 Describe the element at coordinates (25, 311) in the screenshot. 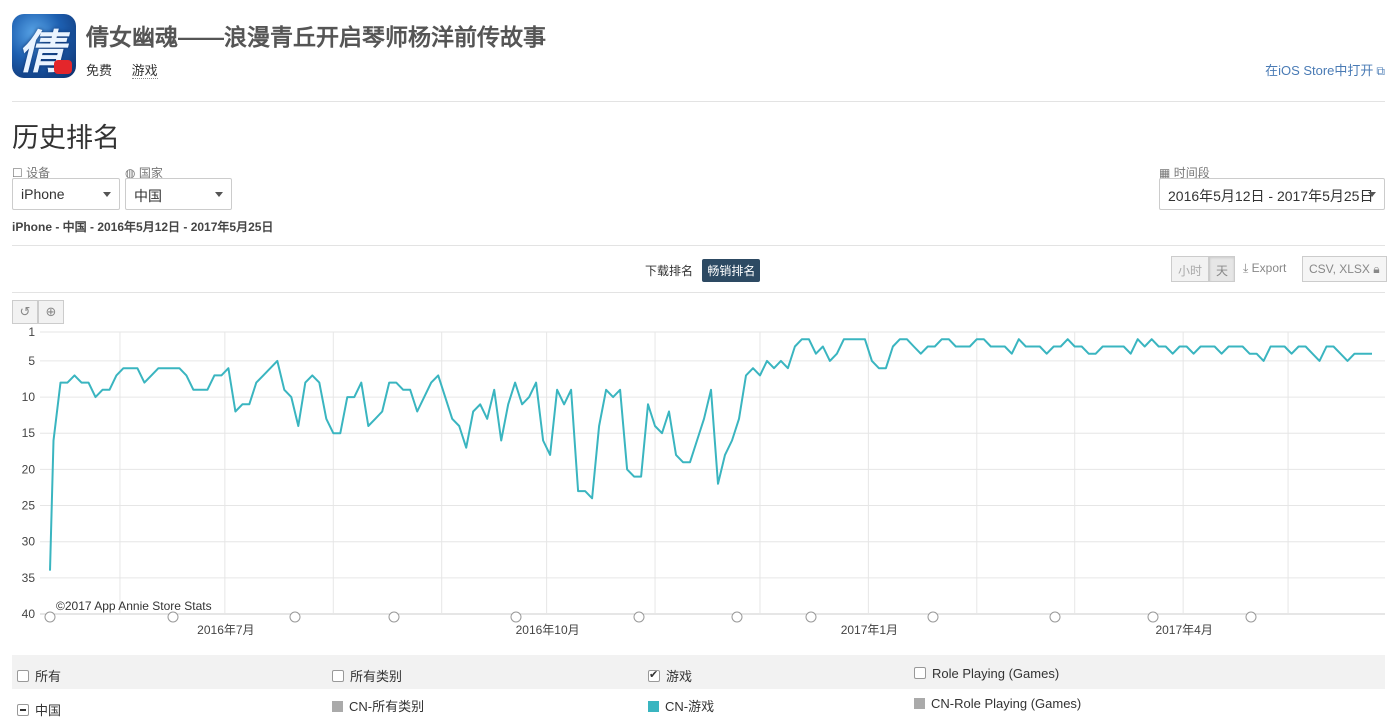

I see `reset-icon: ↺` at that location.